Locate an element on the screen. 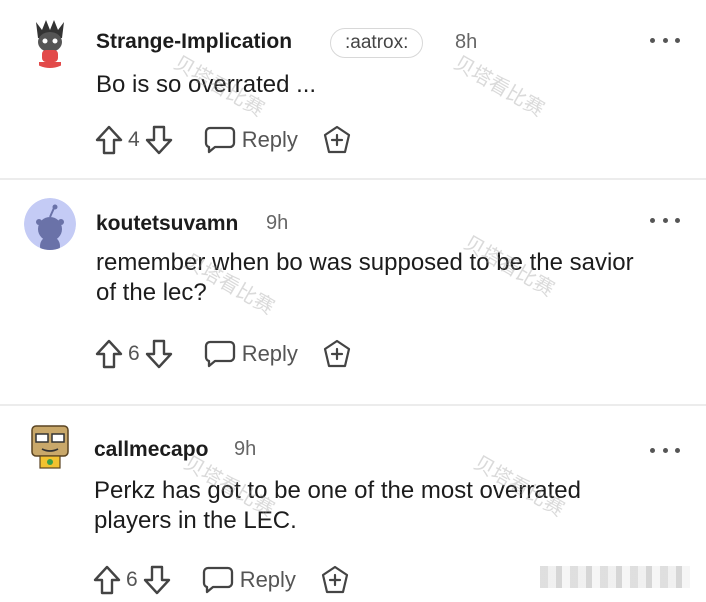 Image resolution: width=706 pixels, height=602 pixels. snoo-avatar-aatrox is located at coordinates (50, 42).